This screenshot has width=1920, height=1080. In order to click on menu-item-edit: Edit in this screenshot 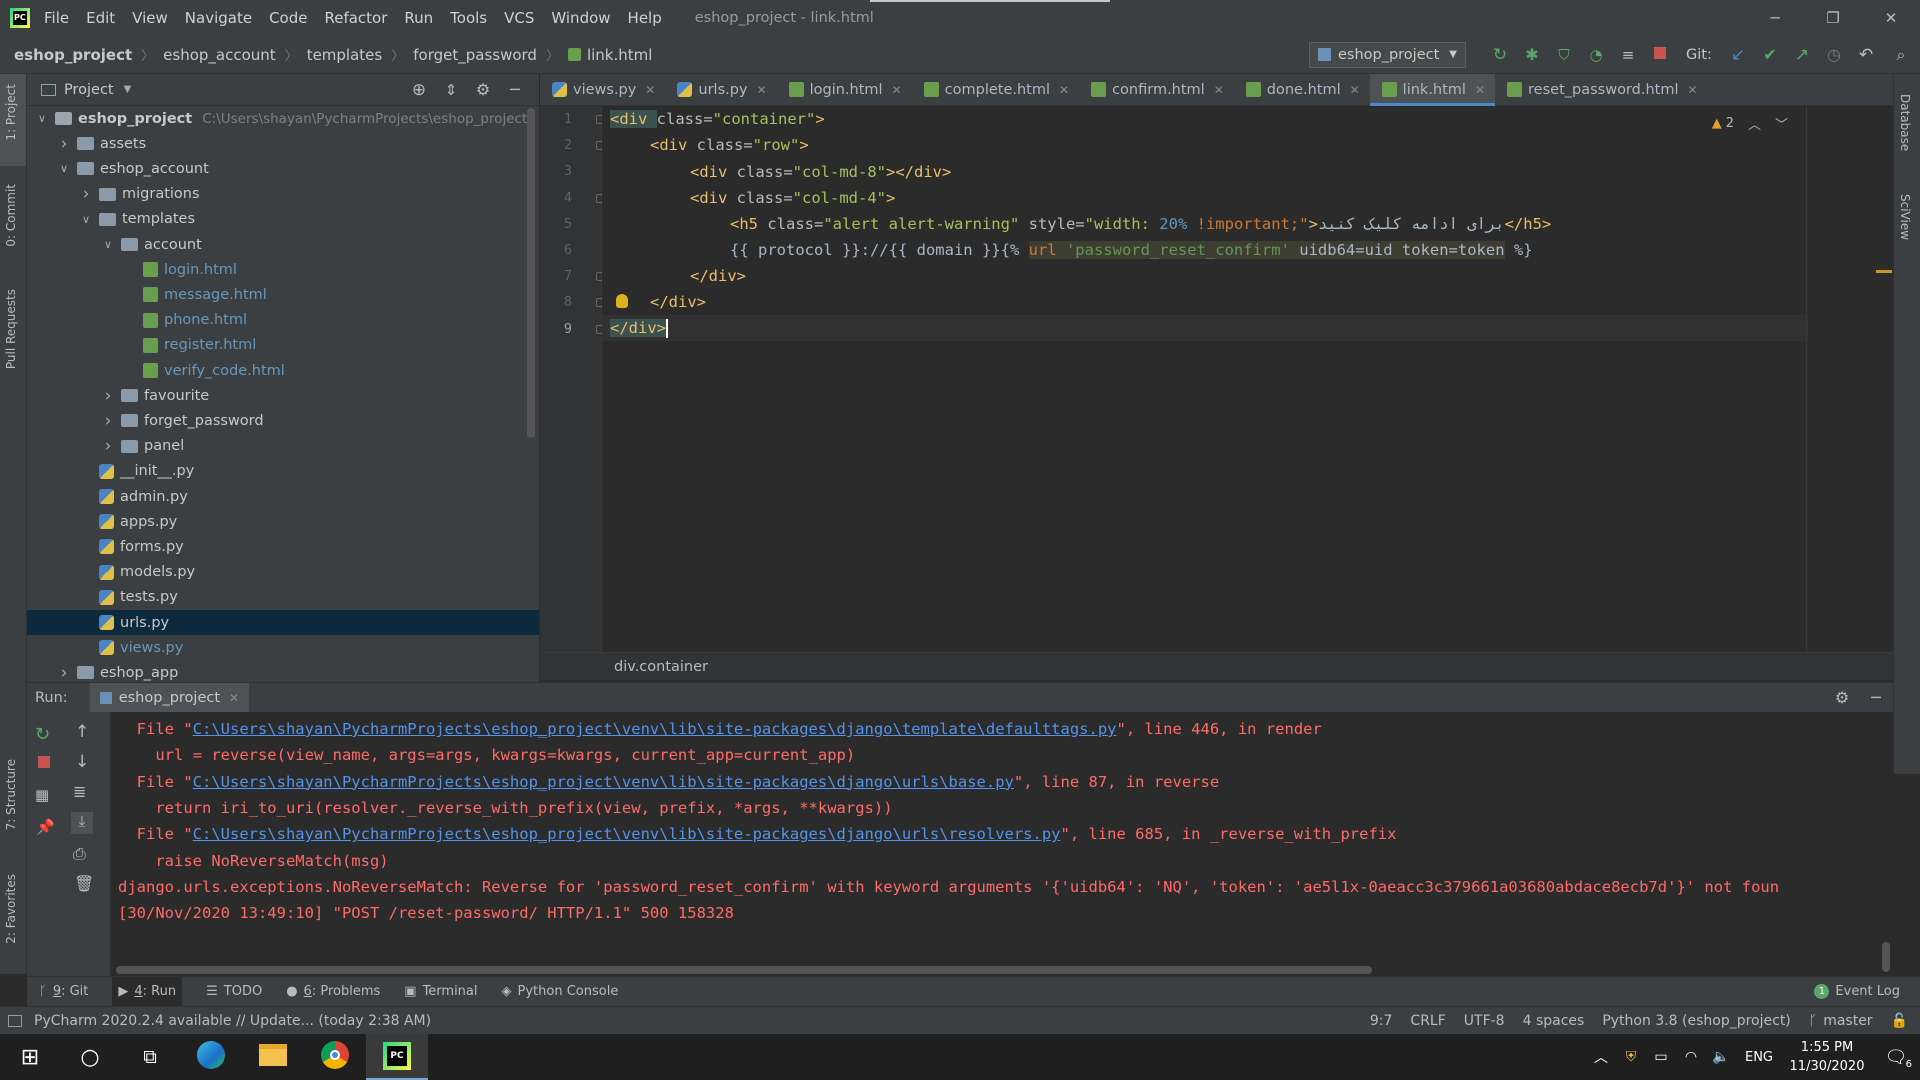, I will do `click(100, 18)`.